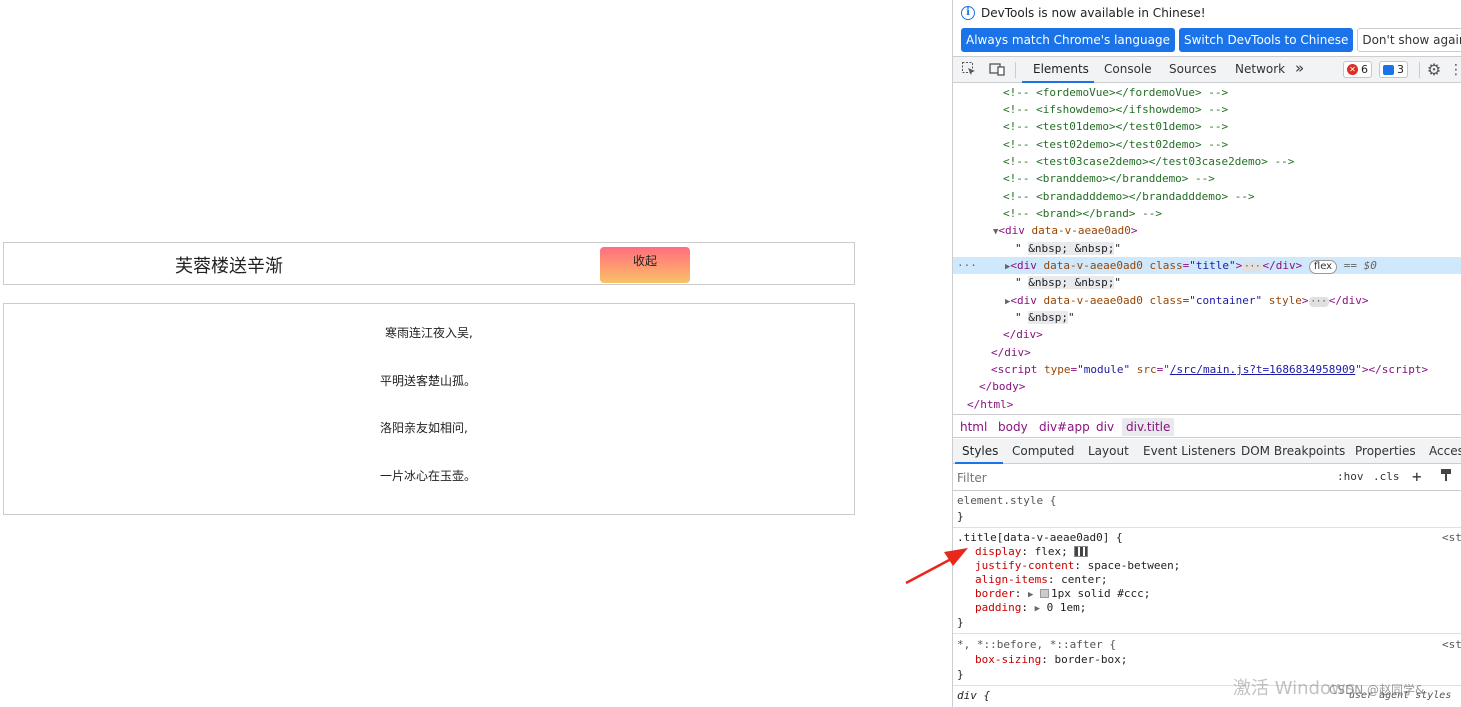 The image size is (1461, 707). Describe the element at coordinates (1062, 594) in the screenshot. I see `css-declaration: border: ▶ 1px solid #ccc;` at that location.